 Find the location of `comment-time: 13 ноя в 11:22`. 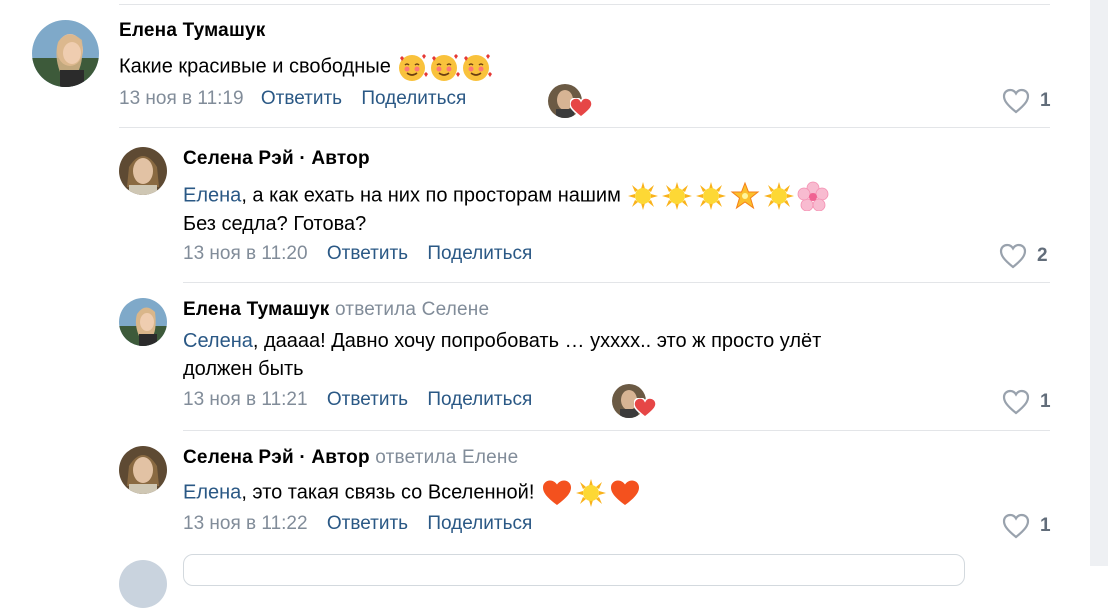

comment-time: 13 ноя в 11:22 is located at coordinates (245, 523).